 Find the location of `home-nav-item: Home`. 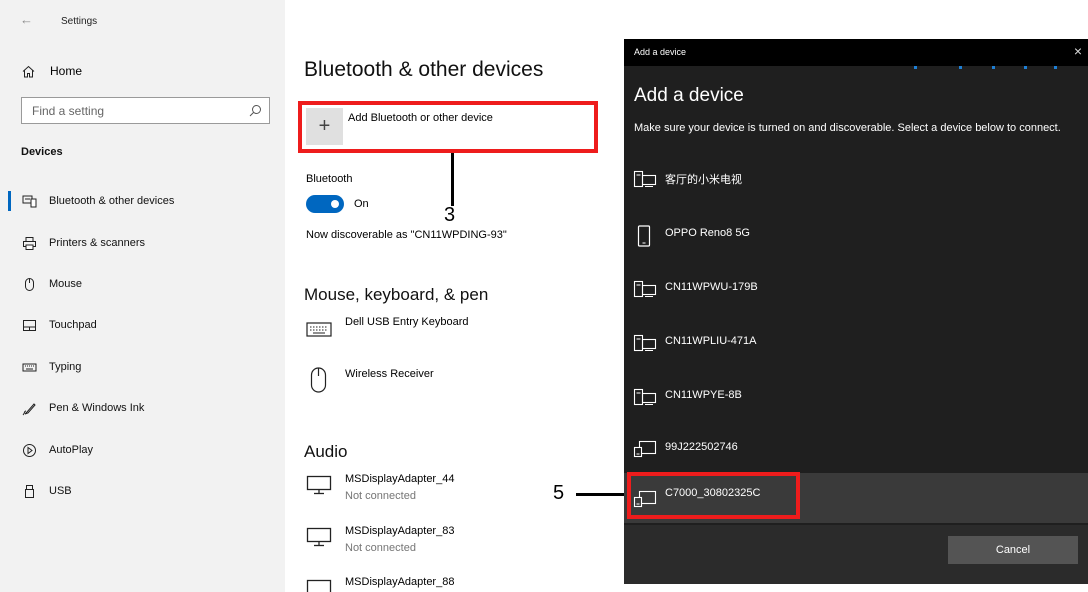

home-nav-item: Home is located at coordinates (52, 71).